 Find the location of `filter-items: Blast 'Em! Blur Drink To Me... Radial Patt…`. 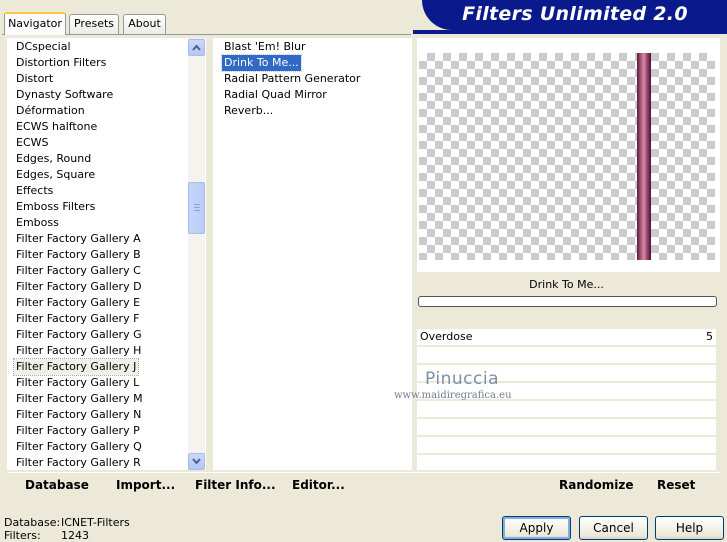

filter-items: Blast 'Em! Blur Drink To Me... Radial Patt… is located at coordinates (314, 89).